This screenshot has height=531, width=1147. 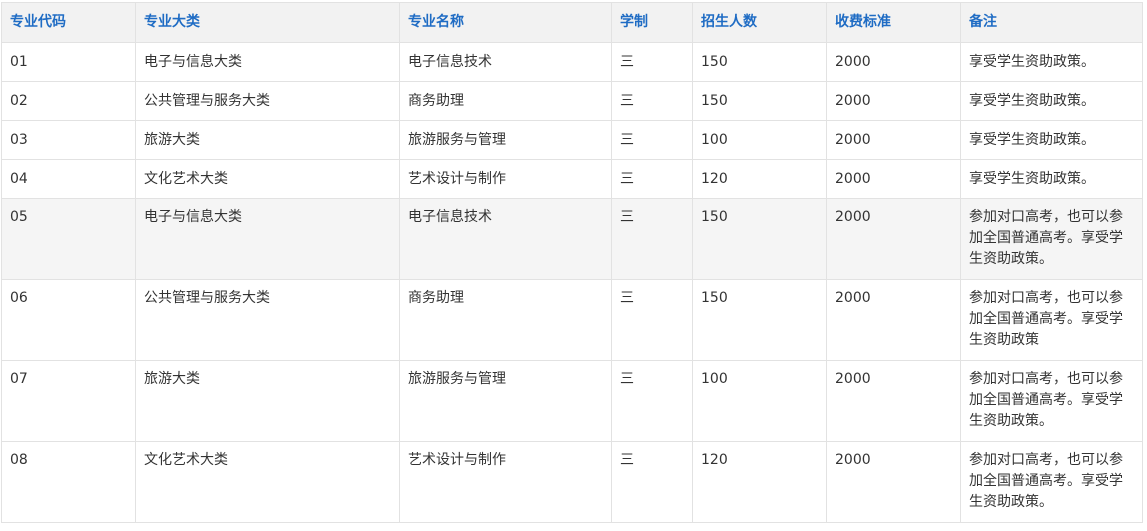 I want to click on header-major-code: 专业代码, so click(x=68, y=22).